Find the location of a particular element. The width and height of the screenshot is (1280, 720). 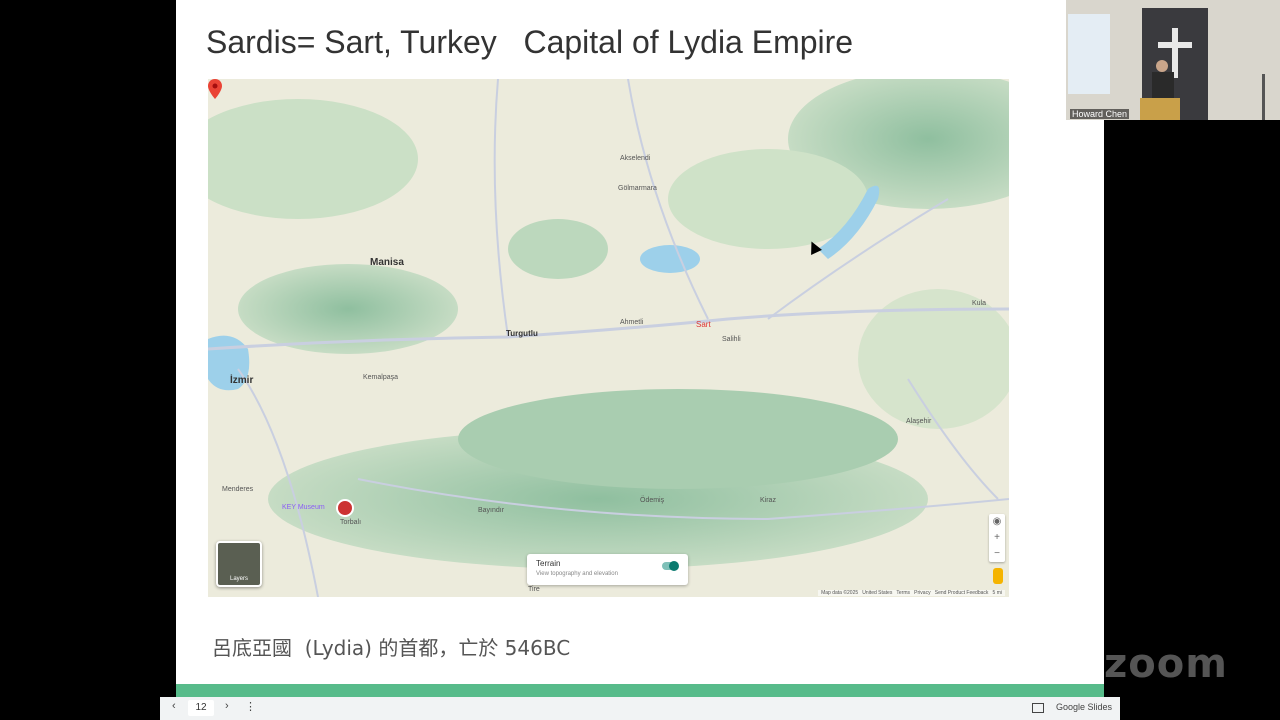

city-label: Kemalpaşa is located at coordinates (381, 377).